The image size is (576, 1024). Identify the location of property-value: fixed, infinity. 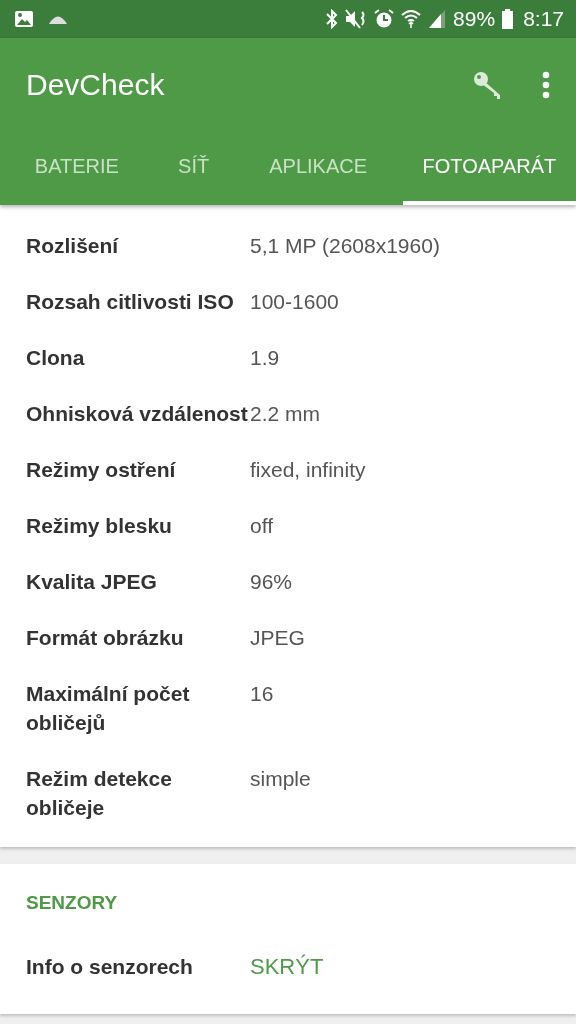
(308, 470).